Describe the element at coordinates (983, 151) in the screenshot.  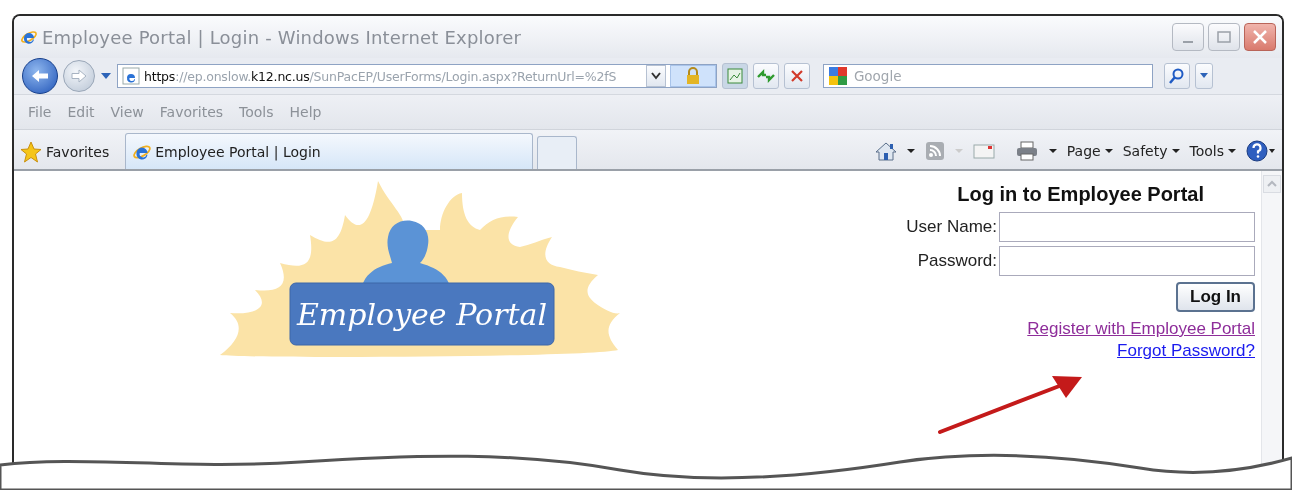
I see `mail-icon` at that location.